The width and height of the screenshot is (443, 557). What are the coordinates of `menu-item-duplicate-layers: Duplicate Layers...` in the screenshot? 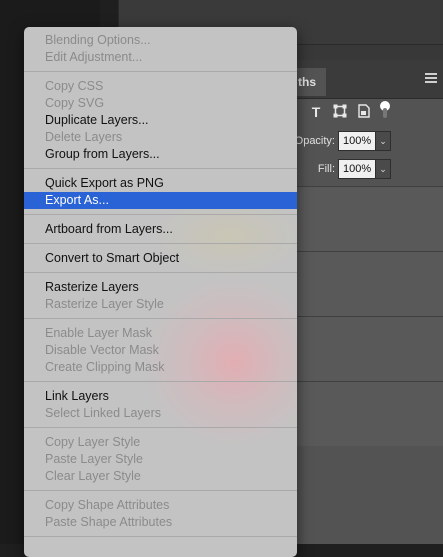 It's located at (160, 120).